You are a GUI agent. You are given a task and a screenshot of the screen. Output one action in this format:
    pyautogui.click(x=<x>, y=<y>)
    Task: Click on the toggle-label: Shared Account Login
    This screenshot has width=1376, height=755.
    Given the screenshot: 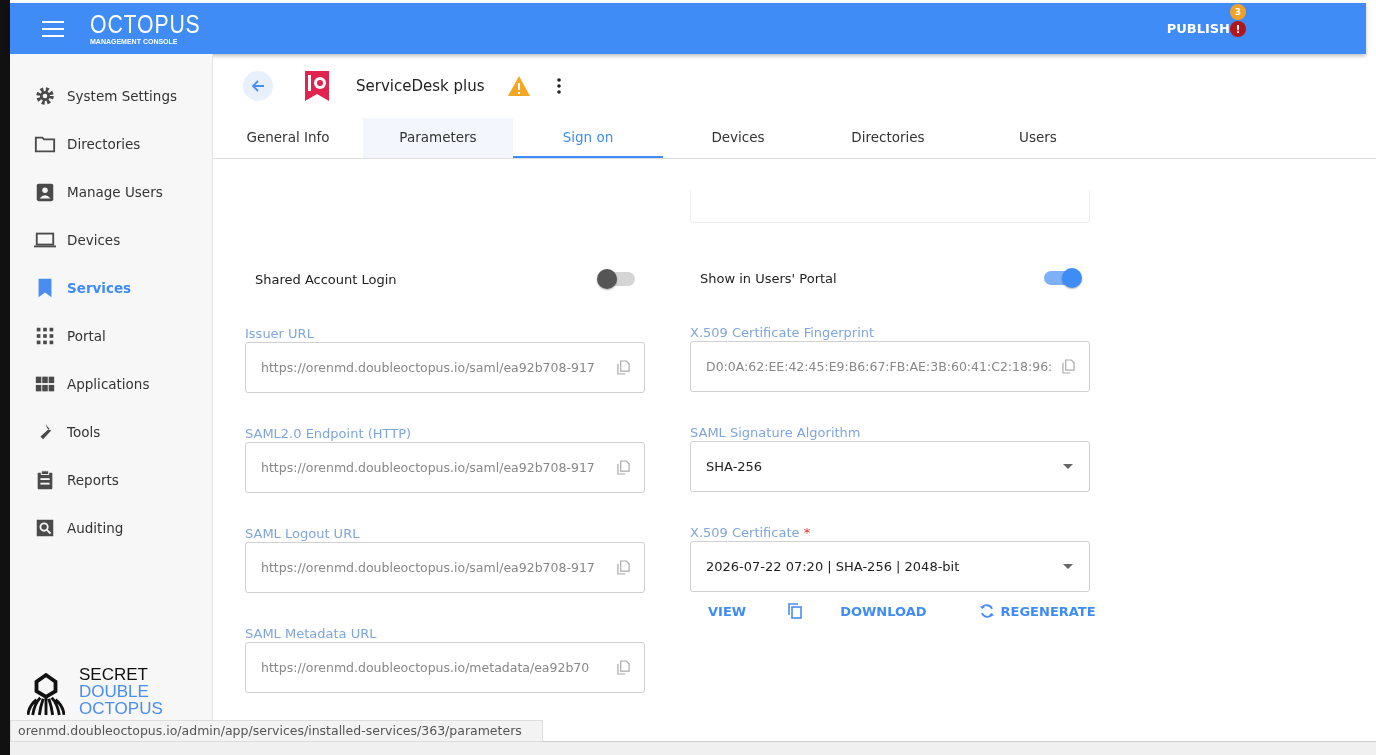 What is the action you would take?
    pyautogui.click(x=326, y=279)
    